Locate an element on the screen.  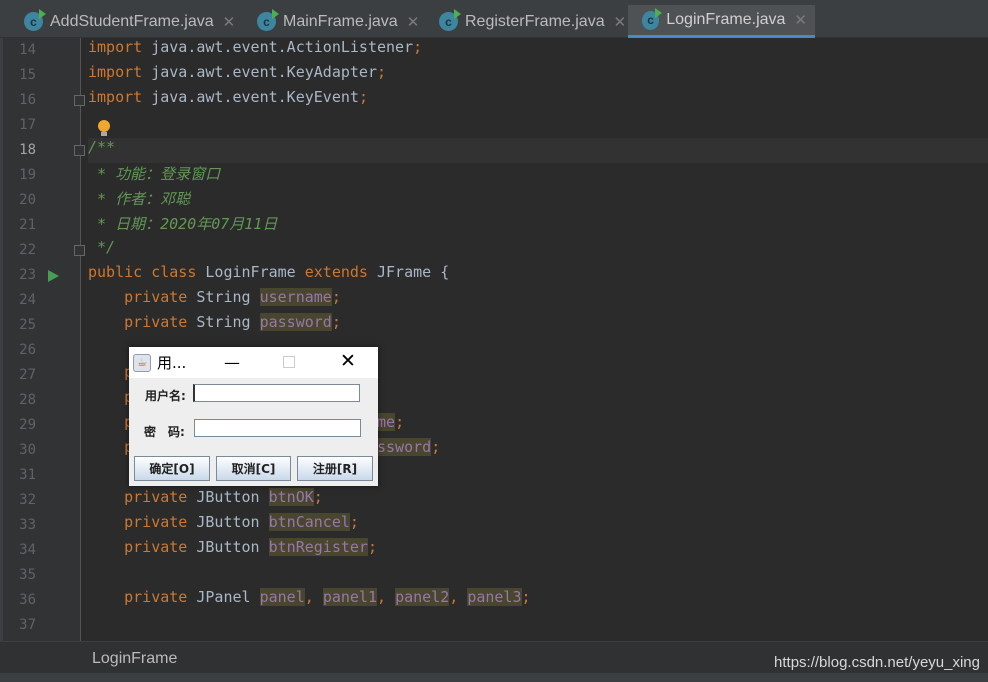
code-token: me is located at coordinates (386, 422).